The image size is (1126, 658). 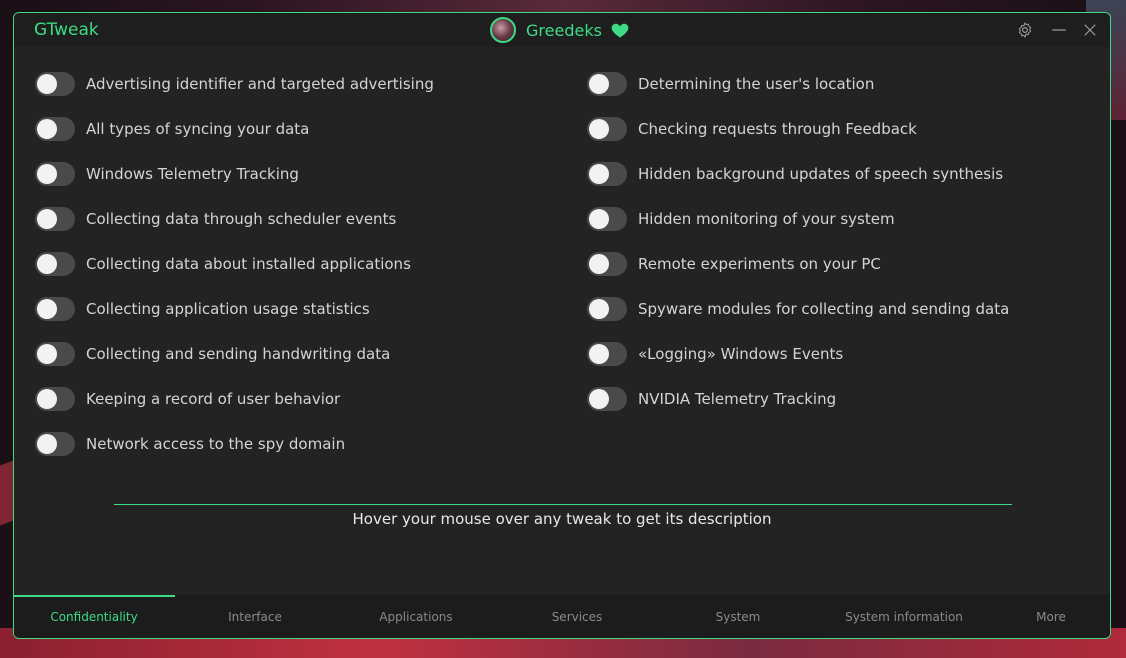 I want to click on tweak-label: Remote experiments on your PC, so click(x=759, y=264).